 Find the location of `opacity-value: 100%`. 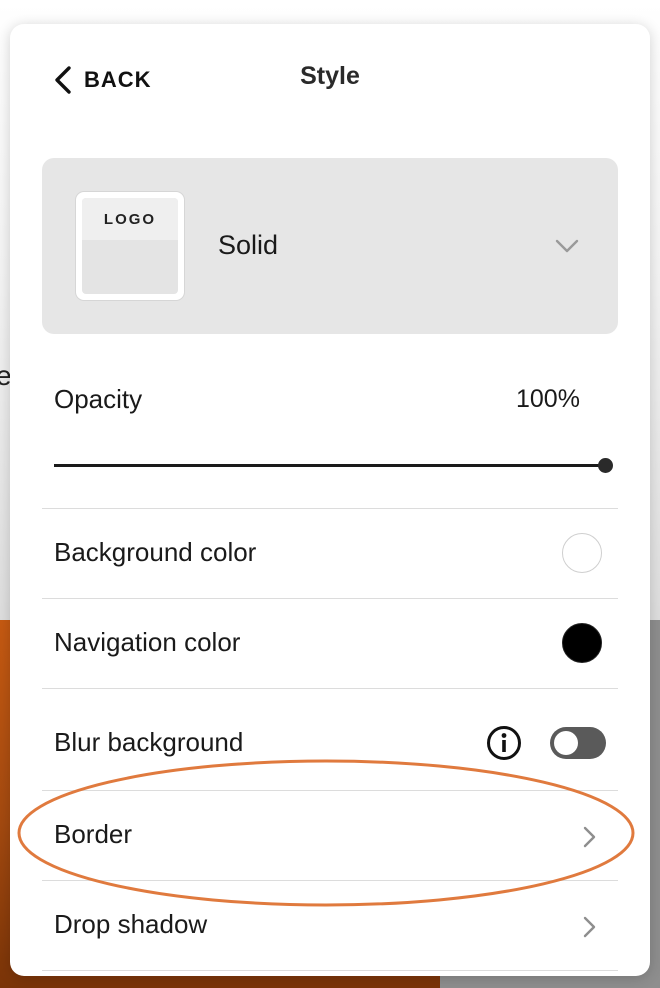

opacity-value: 100% is located at coordinates (548, 399).